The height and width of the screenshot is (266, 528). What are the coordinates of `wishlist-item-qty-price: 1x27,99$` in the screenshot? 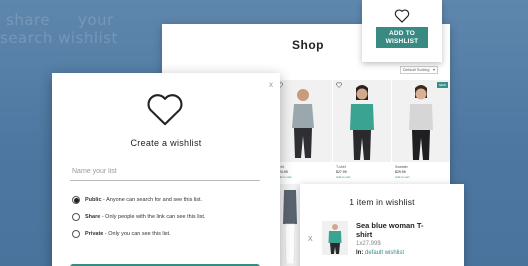 It's located at (368, 244).